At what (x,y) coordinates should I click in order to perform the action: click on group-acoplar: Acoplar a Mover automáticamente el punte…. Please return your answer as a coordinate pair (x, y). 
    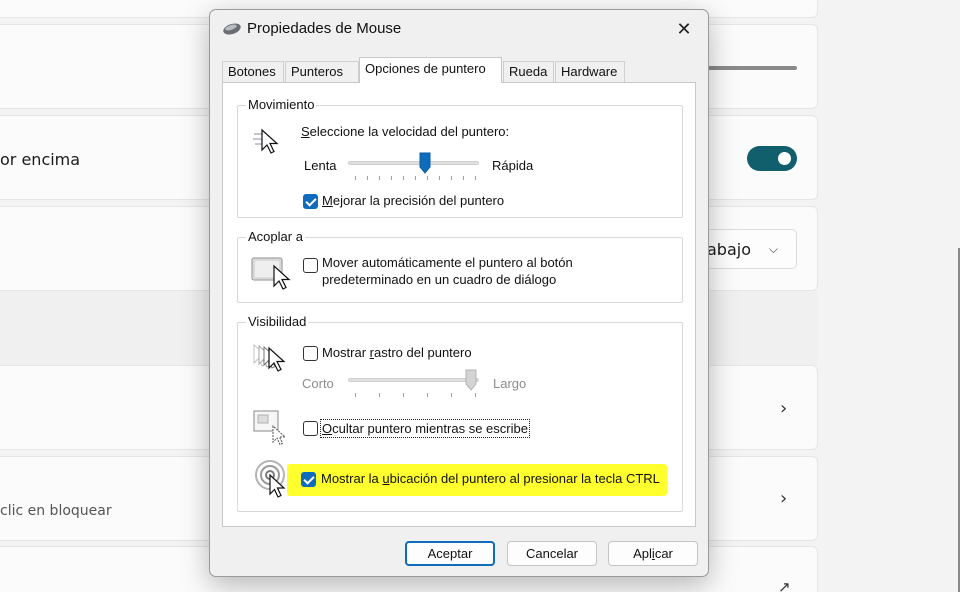
    Looking at the image, I should click on (460, 266).